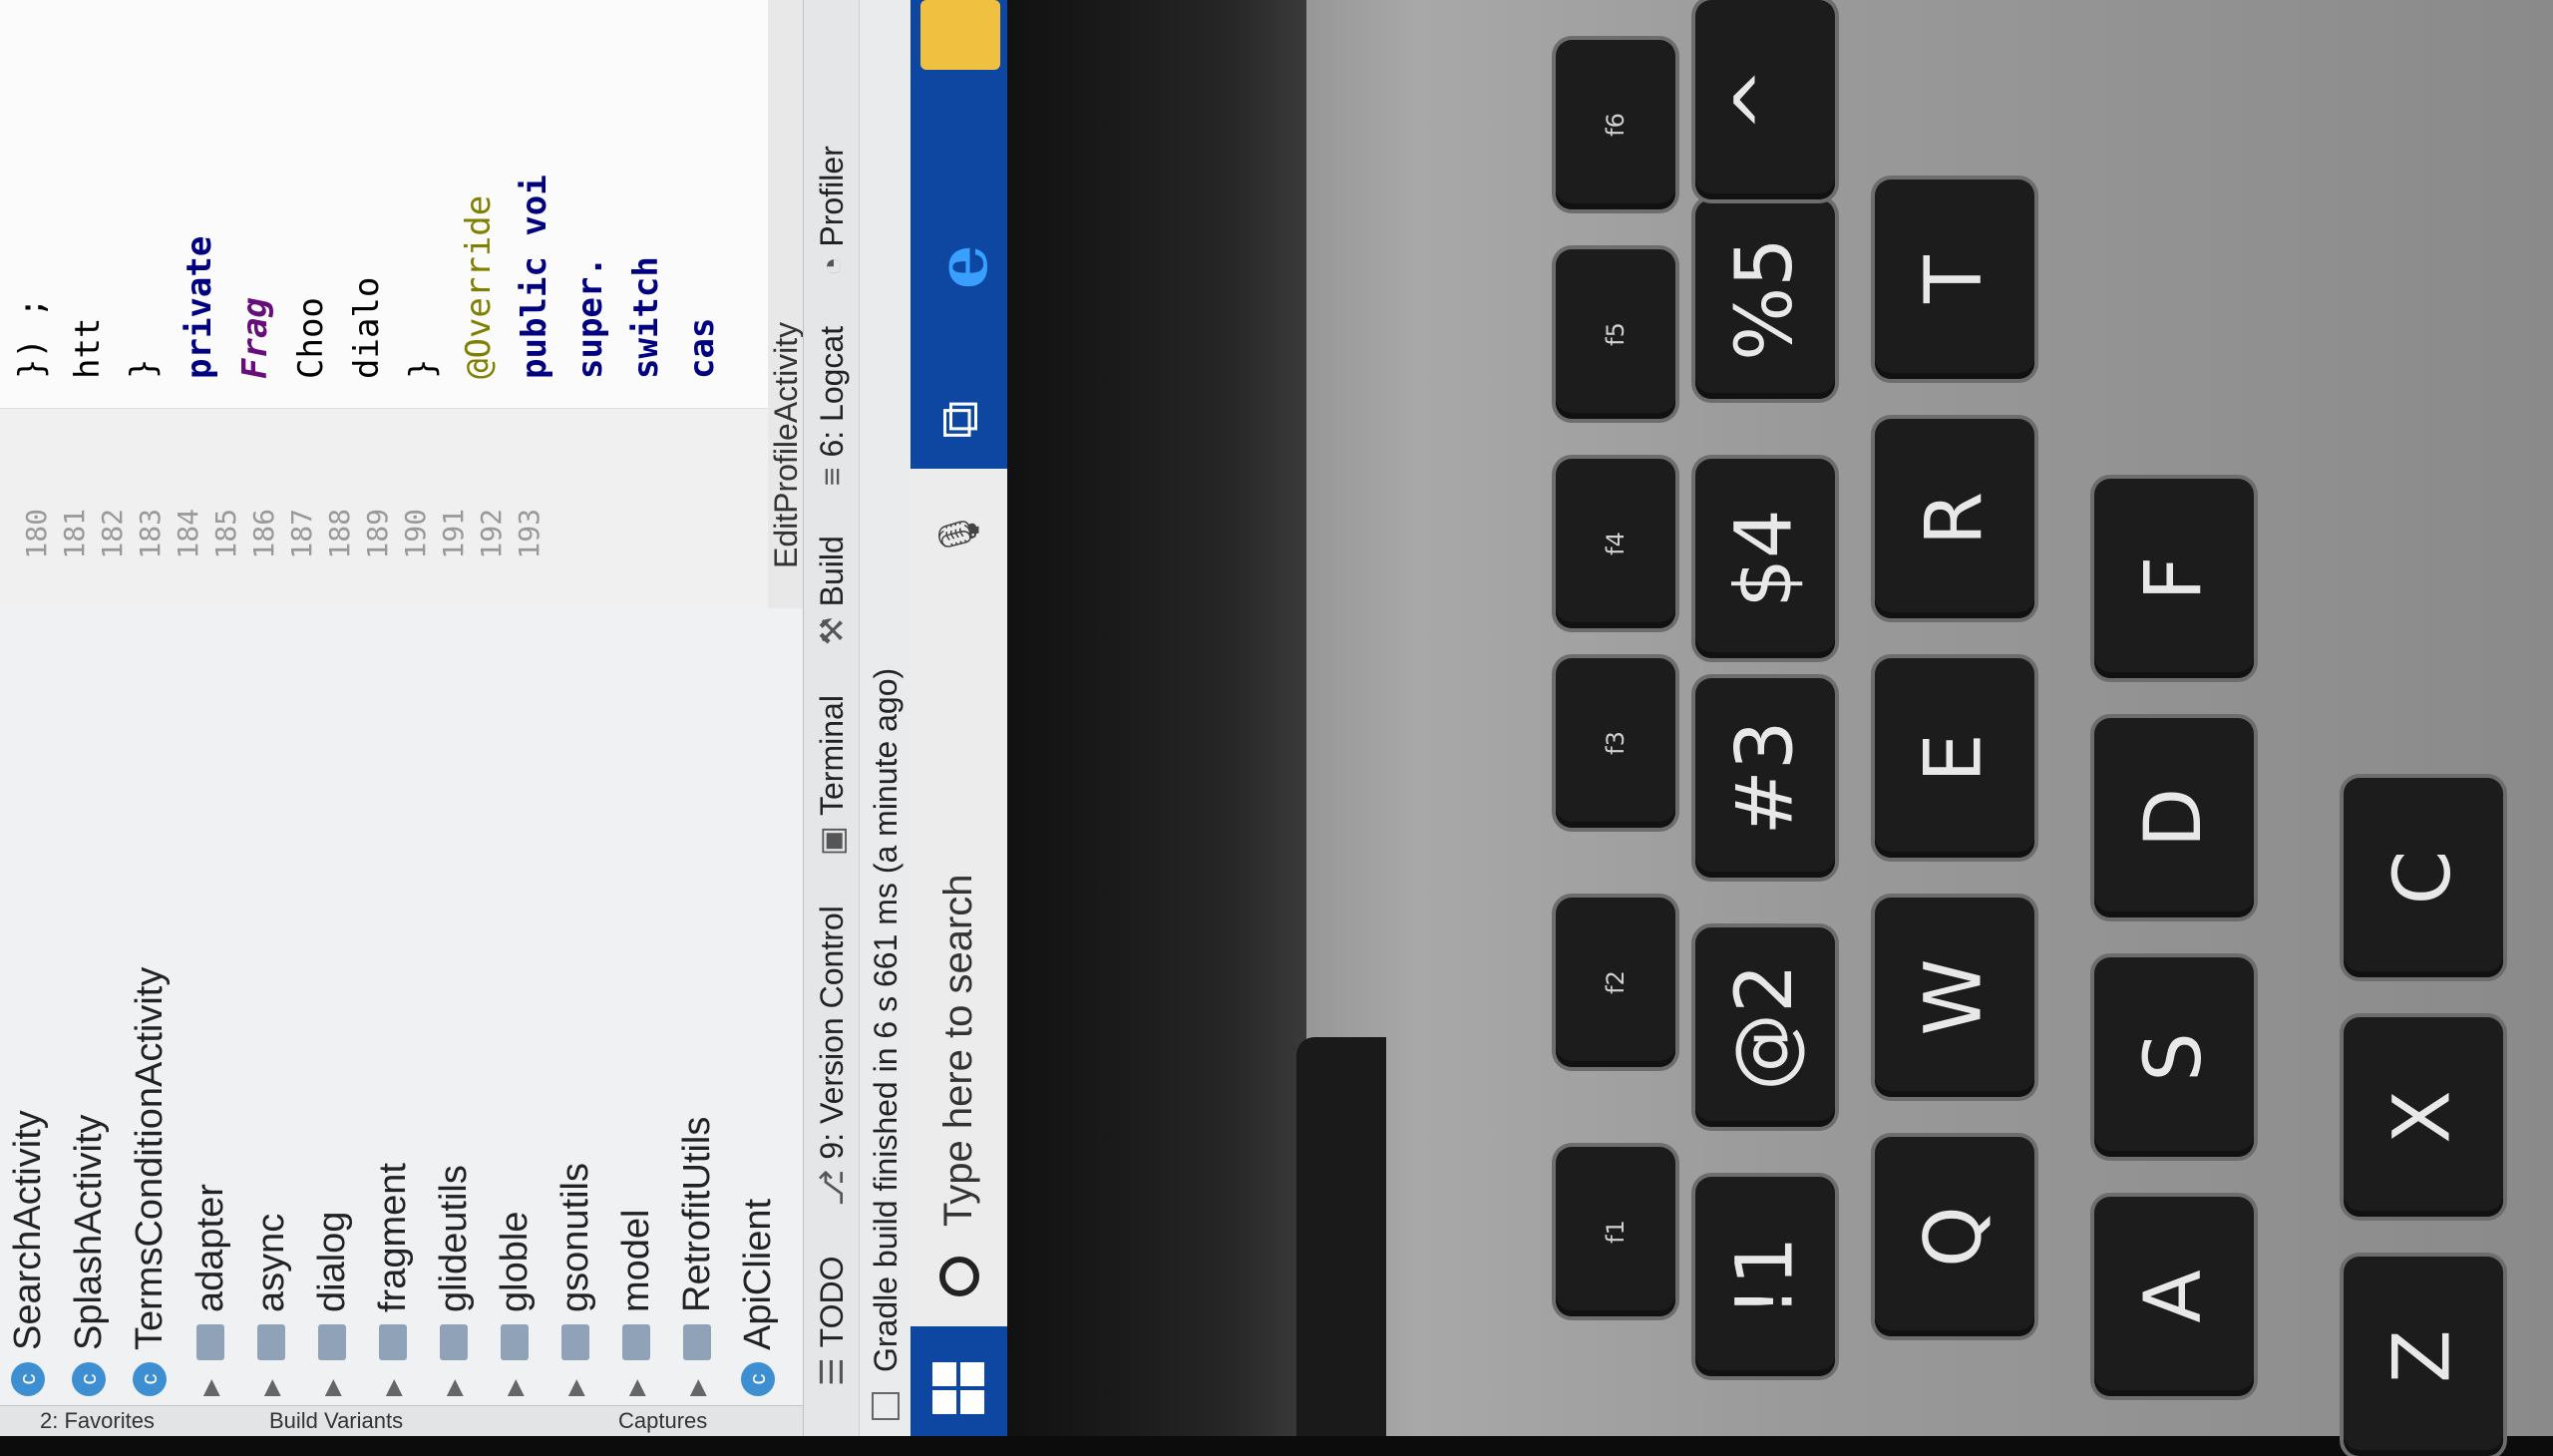 This screenshot has width=2553, height=1456. I want to click on letter-key-f: F, so click(2174, 578).